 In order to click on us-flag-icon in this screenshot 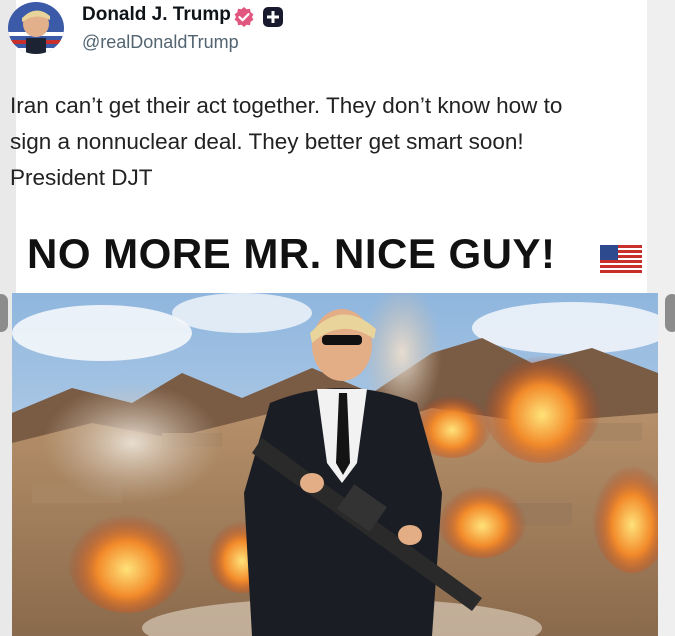, I will do `click(621, 259)`.